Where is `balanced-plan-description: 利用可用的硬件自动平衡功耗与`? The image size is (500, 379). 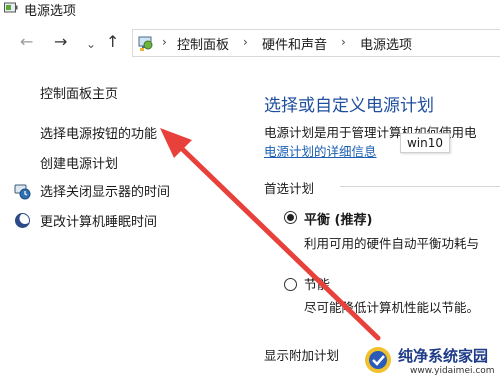 balanced-plan-description: 利用可用的硬件自动平衡功耗与 is located at coordinates (392, 243).